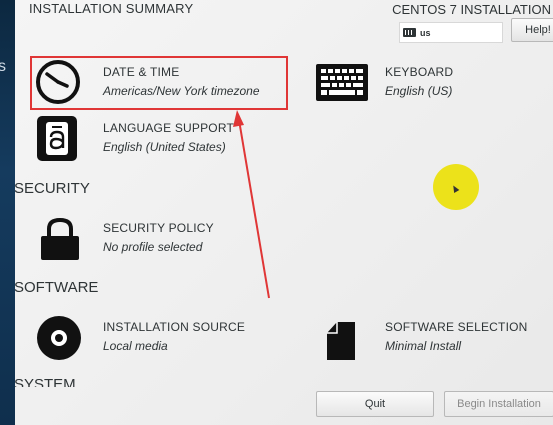 The width and height of the screenshot is (553, 425). I want to click on section-heading-software: SOFTWARE, so click(56, 287).